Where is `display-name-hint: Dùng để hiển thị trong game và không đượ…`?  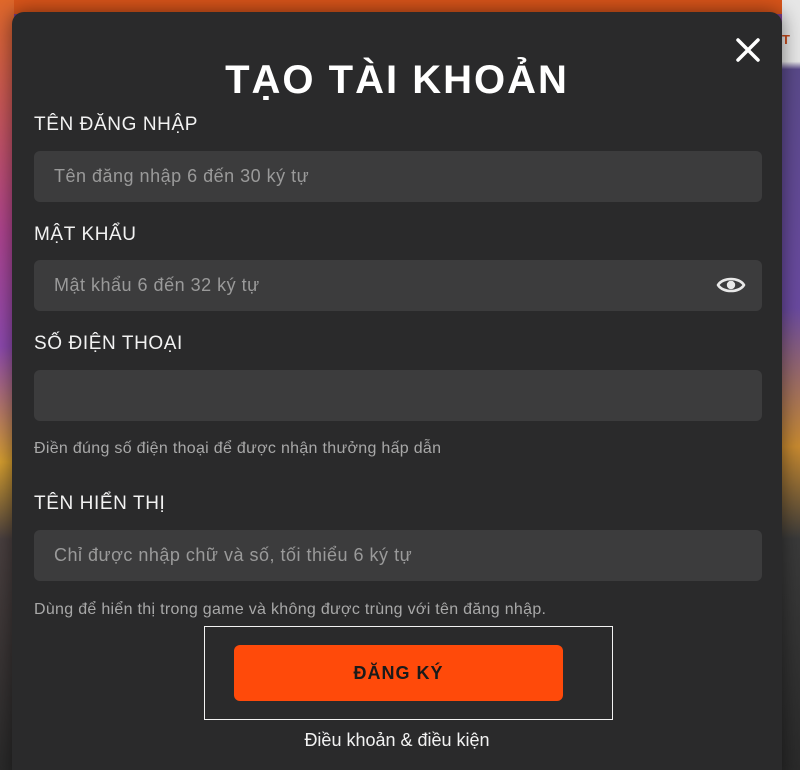 display-name-hint: Dùng để hiển thị trong game và không đượ… is located at coordinates (290, 609).